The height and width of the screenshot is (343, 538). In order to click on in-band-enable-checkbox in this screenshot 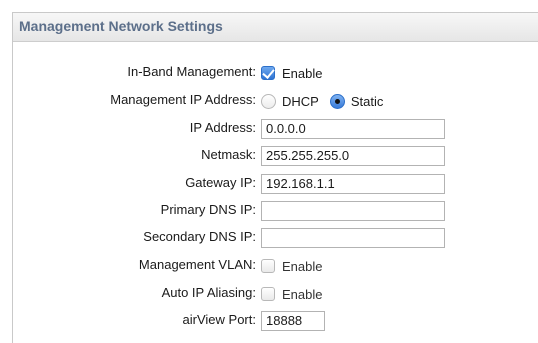, I will do `click(268, 73)`.